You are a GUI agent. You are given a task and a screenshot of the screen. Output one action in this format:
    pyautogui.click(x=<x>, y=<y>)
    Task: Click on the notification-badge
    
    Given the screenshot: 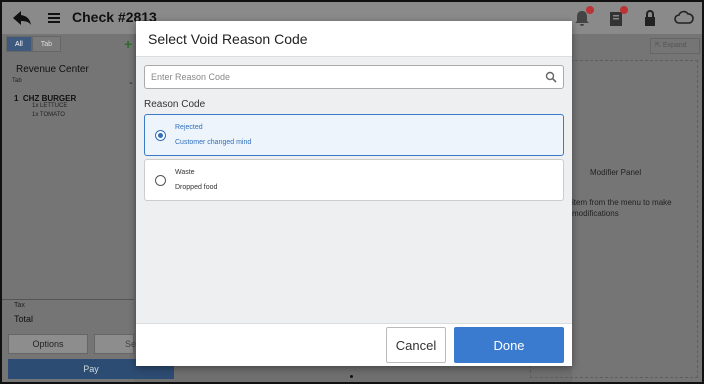 What is the action you would take?
    pyautogui.click(x=590, y=10)
    